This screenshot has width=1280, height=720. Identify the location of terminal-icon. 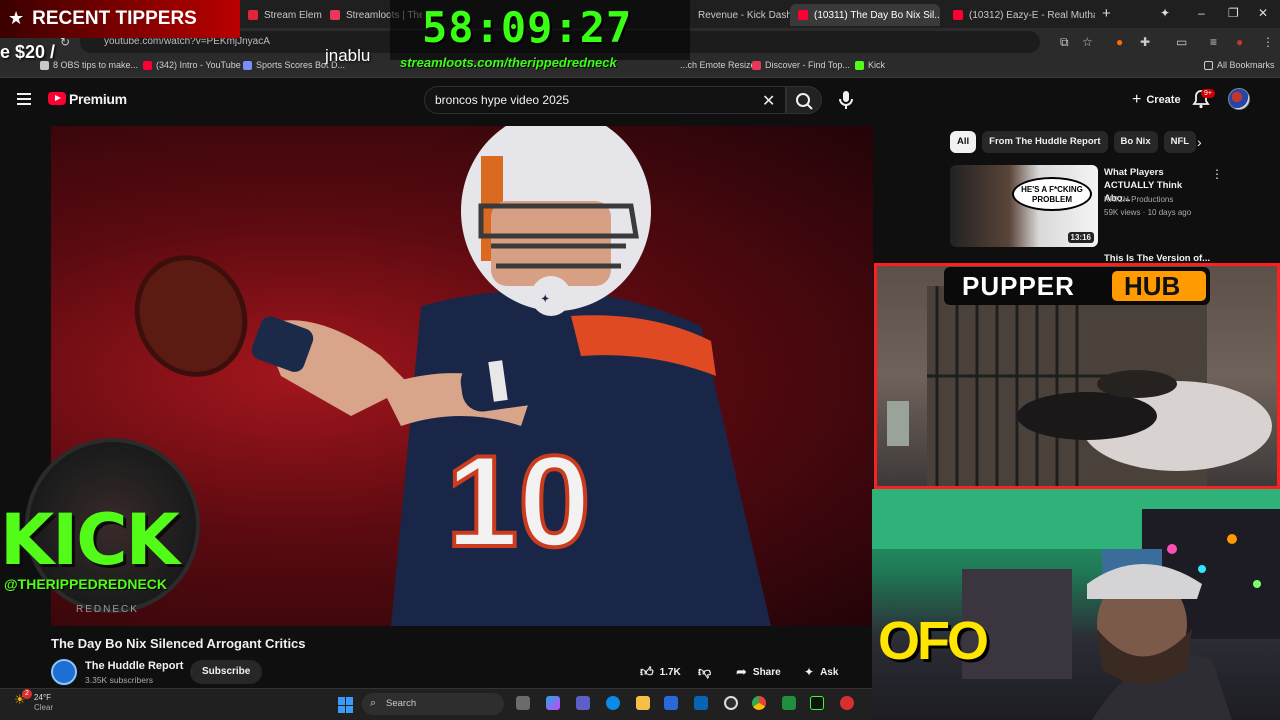
(817, 703).